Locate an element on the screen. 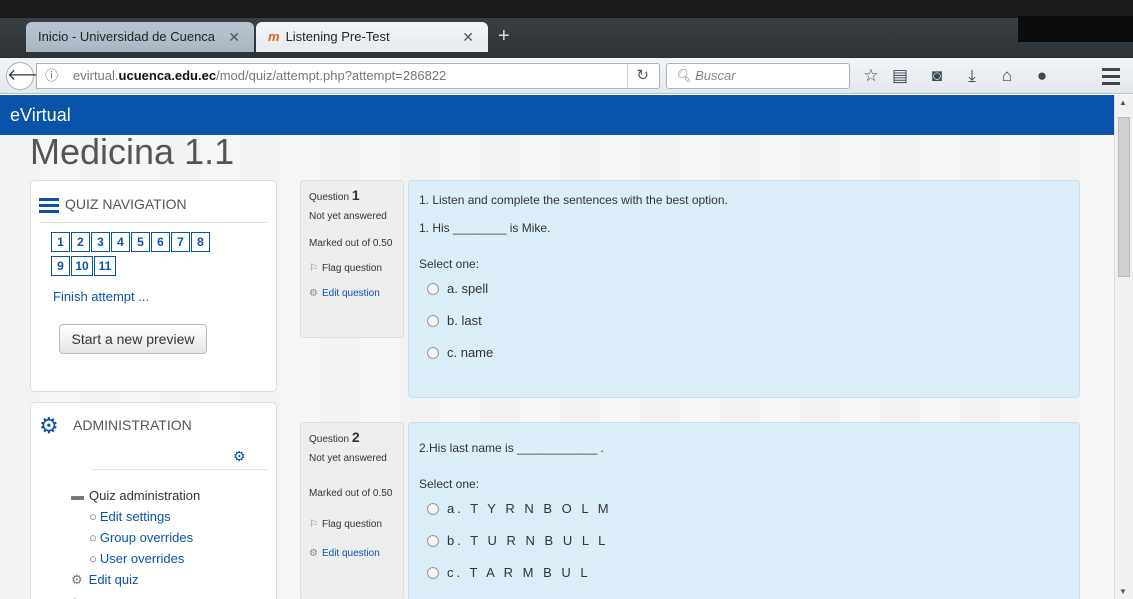 The image size is (1133, 599). block-actions-icon: ⚙ is located at coordinates (239, 456).